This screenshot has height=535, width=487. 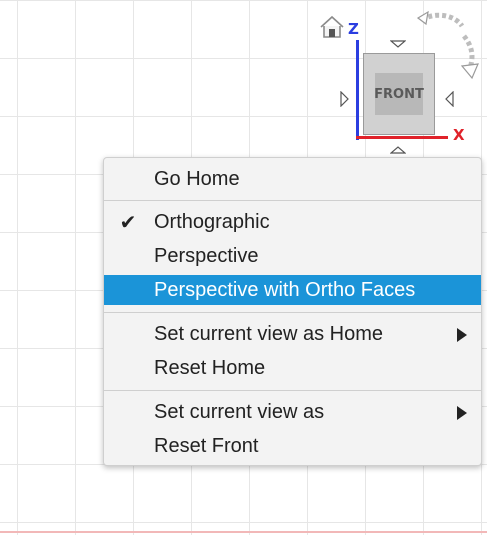 What do you see at coordinates (292, 446) in the screenshot?
I see `menu-item-reset-front: Reset Front` at bounding box center [292, 446].